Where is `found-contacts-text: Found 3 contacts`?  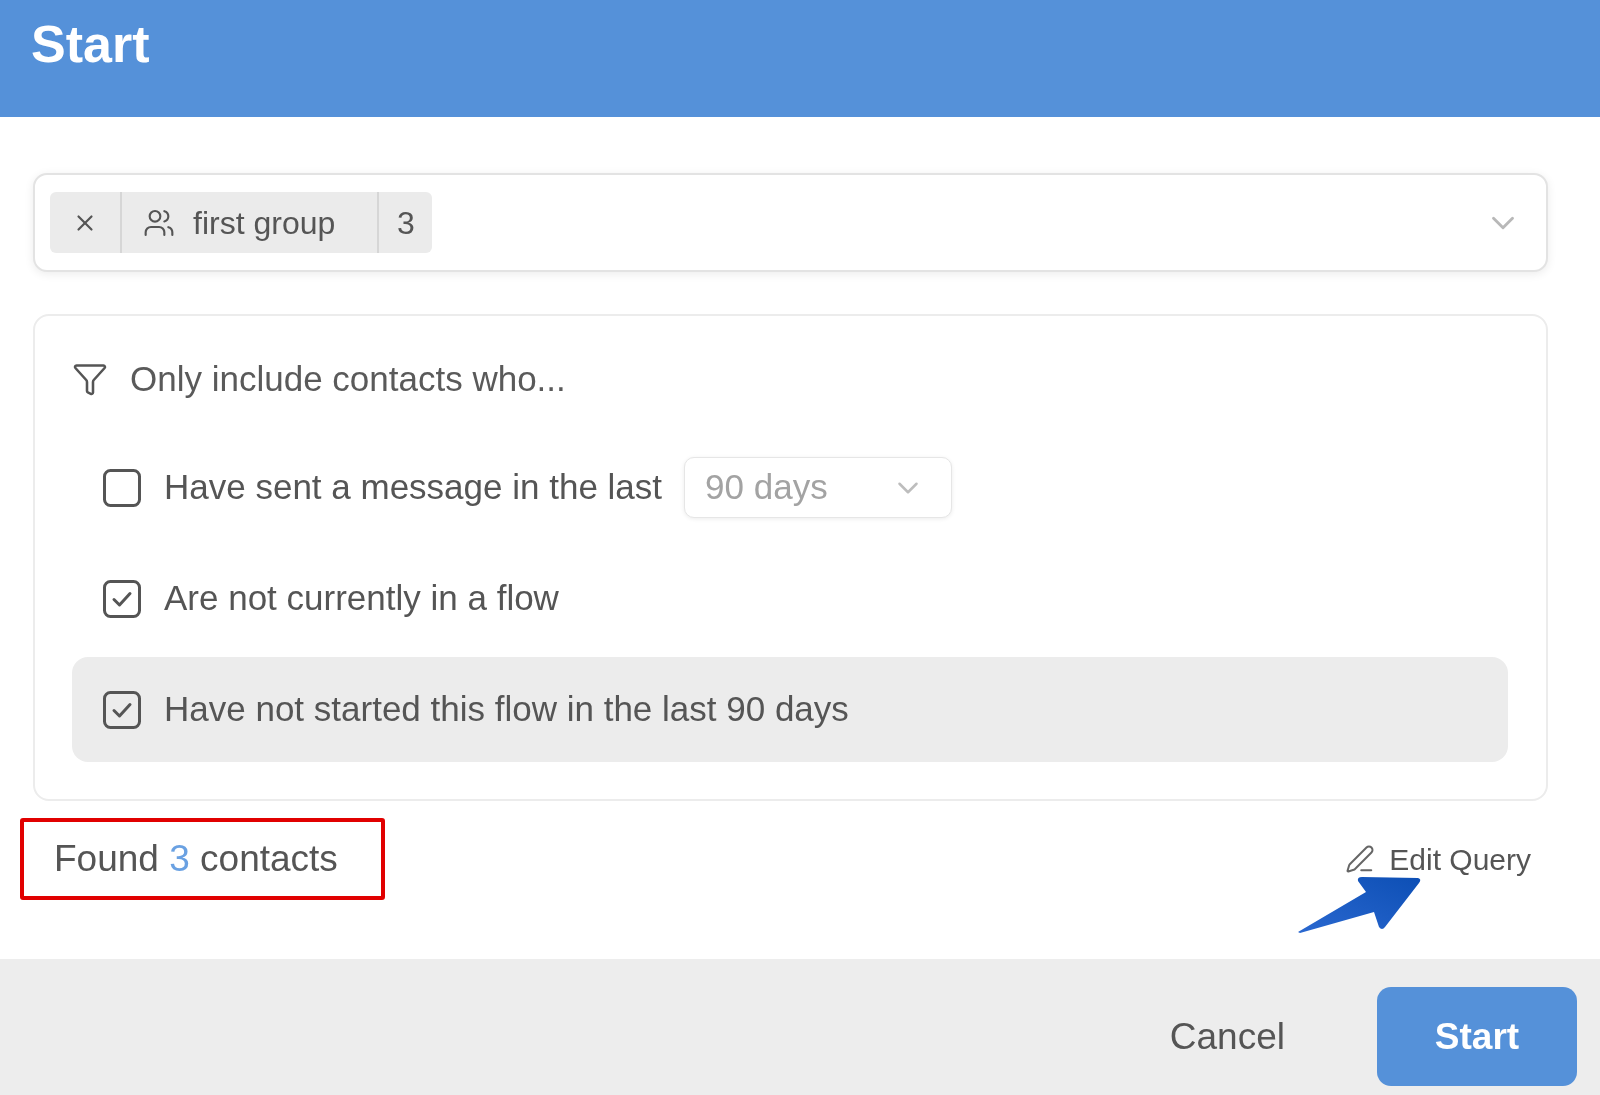
found-contacts-text: Found 3 contacts is located at coordinates (196, 859).